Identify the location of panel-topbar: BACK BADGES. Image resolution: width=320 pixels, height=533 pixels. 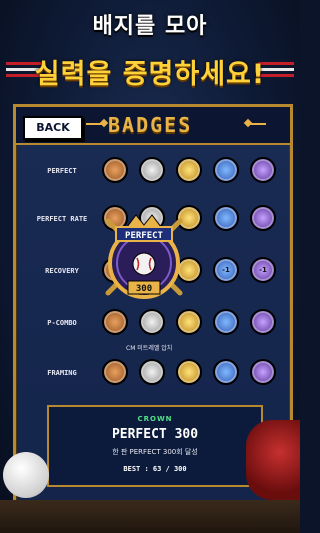
(153, 126).